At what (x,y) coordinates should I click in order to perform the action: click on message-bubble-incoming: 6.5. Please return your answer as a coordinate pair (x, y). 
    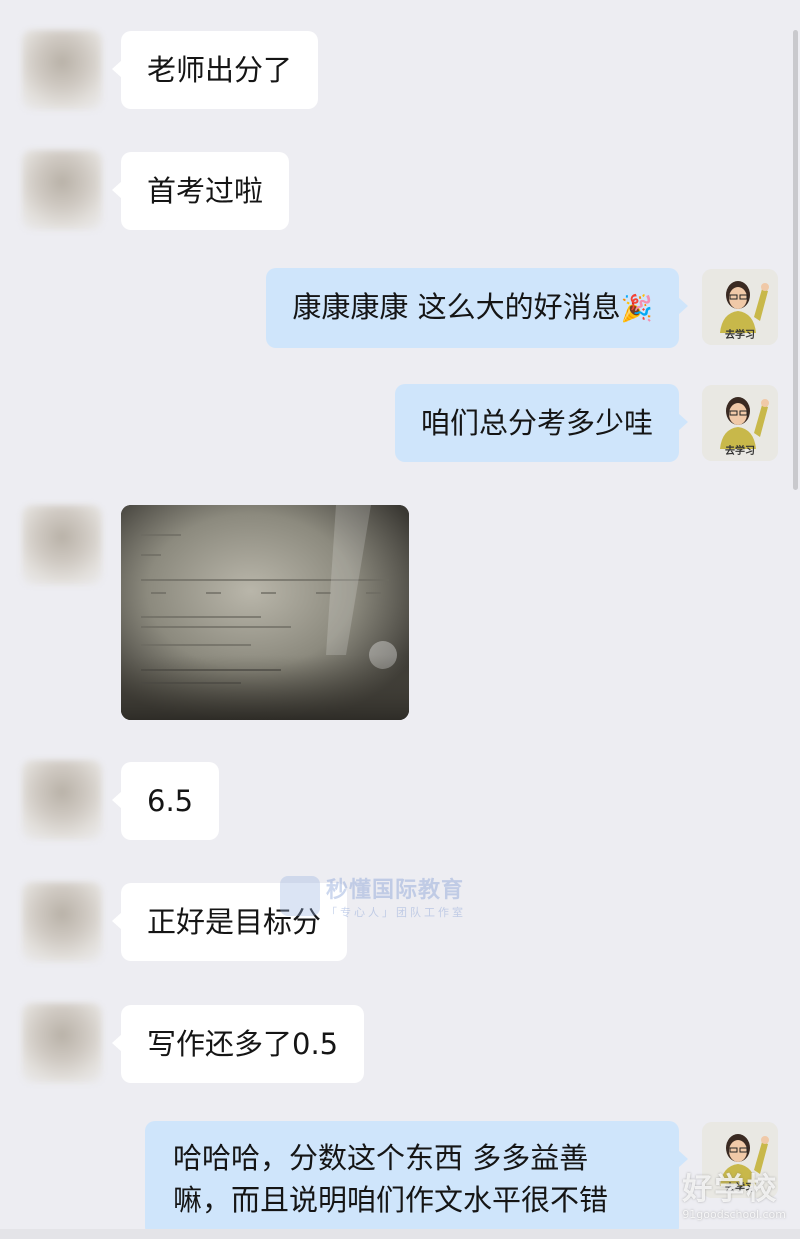
    Looking at the image, I should click on (165, 801).